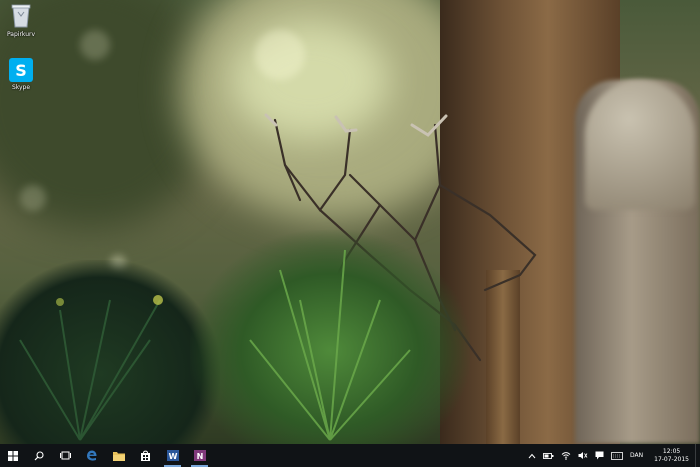 The height and width of the screenshot is (467, 700). I want to click on search-button, so click(39, 455).